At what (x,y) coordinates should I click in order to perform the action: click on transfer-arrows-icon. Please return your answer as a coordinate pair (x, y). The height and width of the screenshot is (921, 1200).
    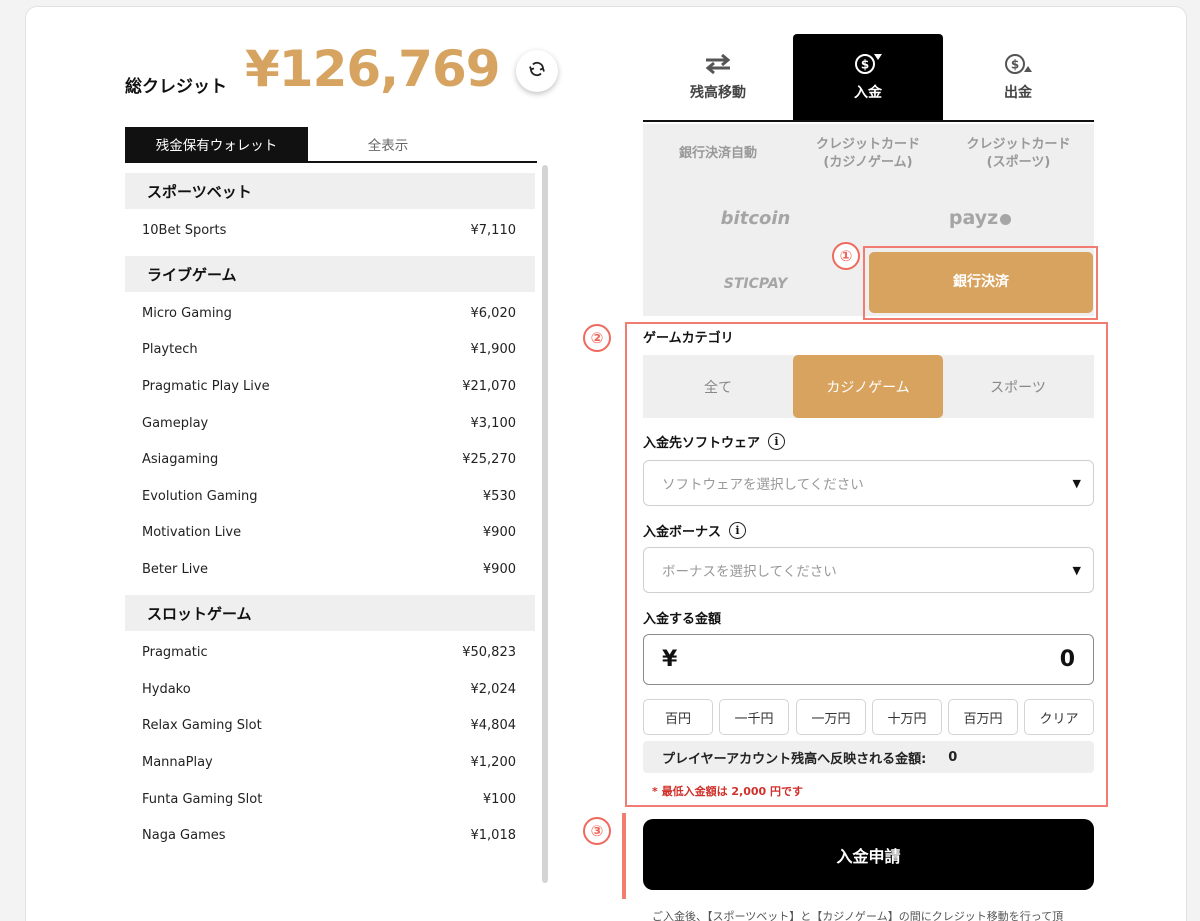
    Looking at the image, I should click on (718, 64).